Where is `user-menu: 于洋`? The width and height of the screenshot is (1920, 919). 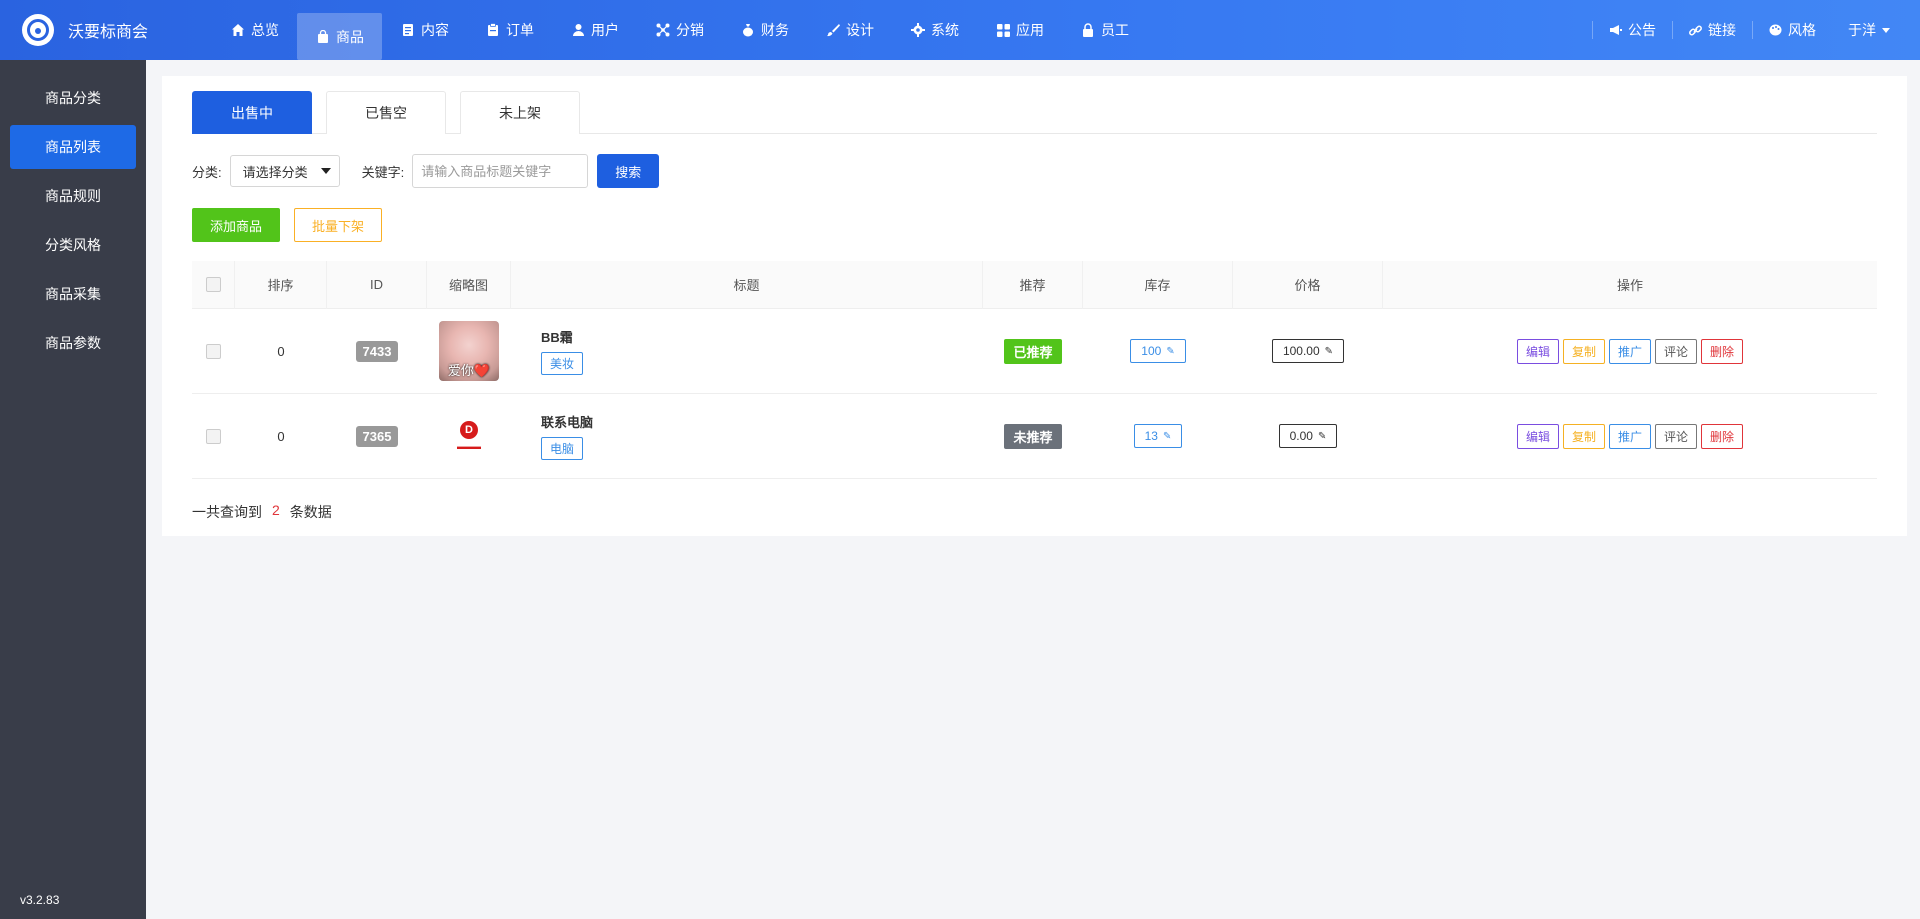 user-menu: 于洋 is located at coordinates (1876, 30).